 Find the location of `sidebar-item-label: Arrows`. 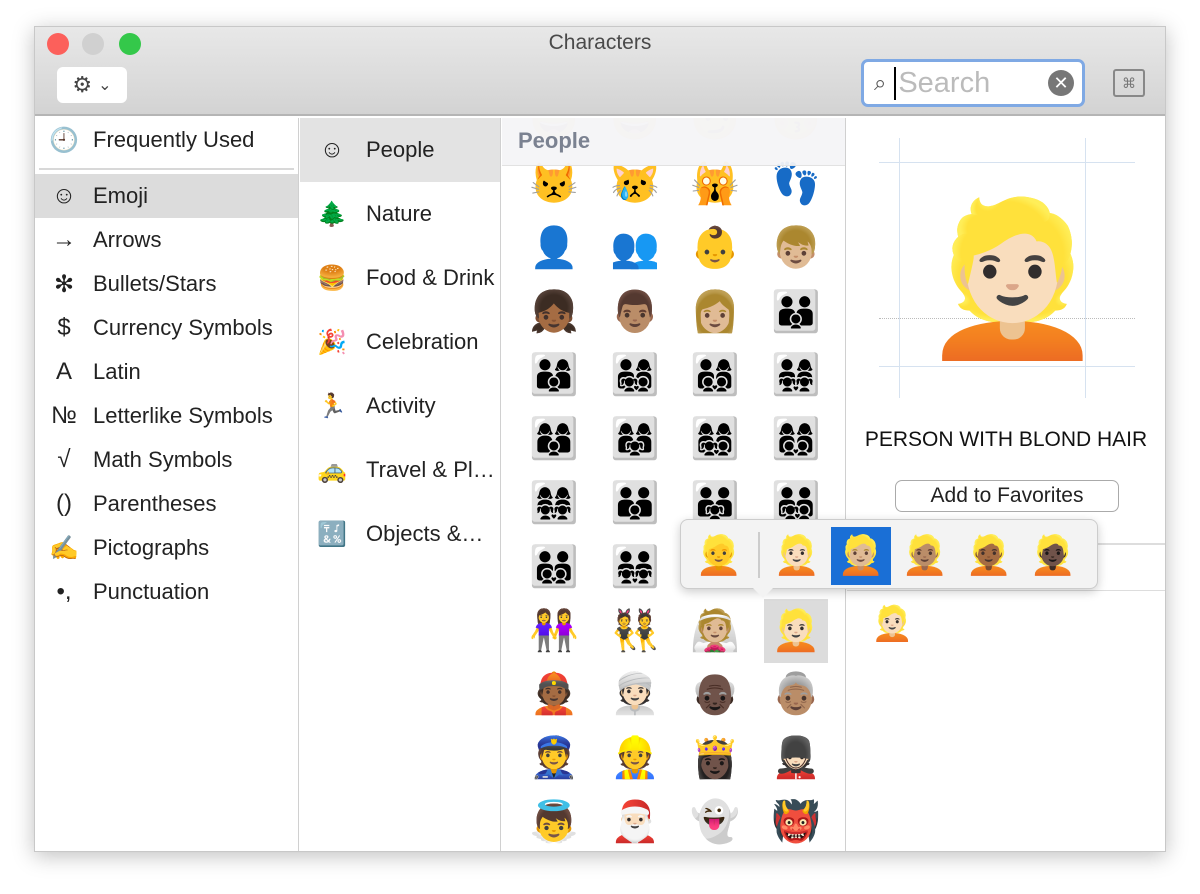

sidebar-item-label: Arrows is located at coordinates (127, 239).